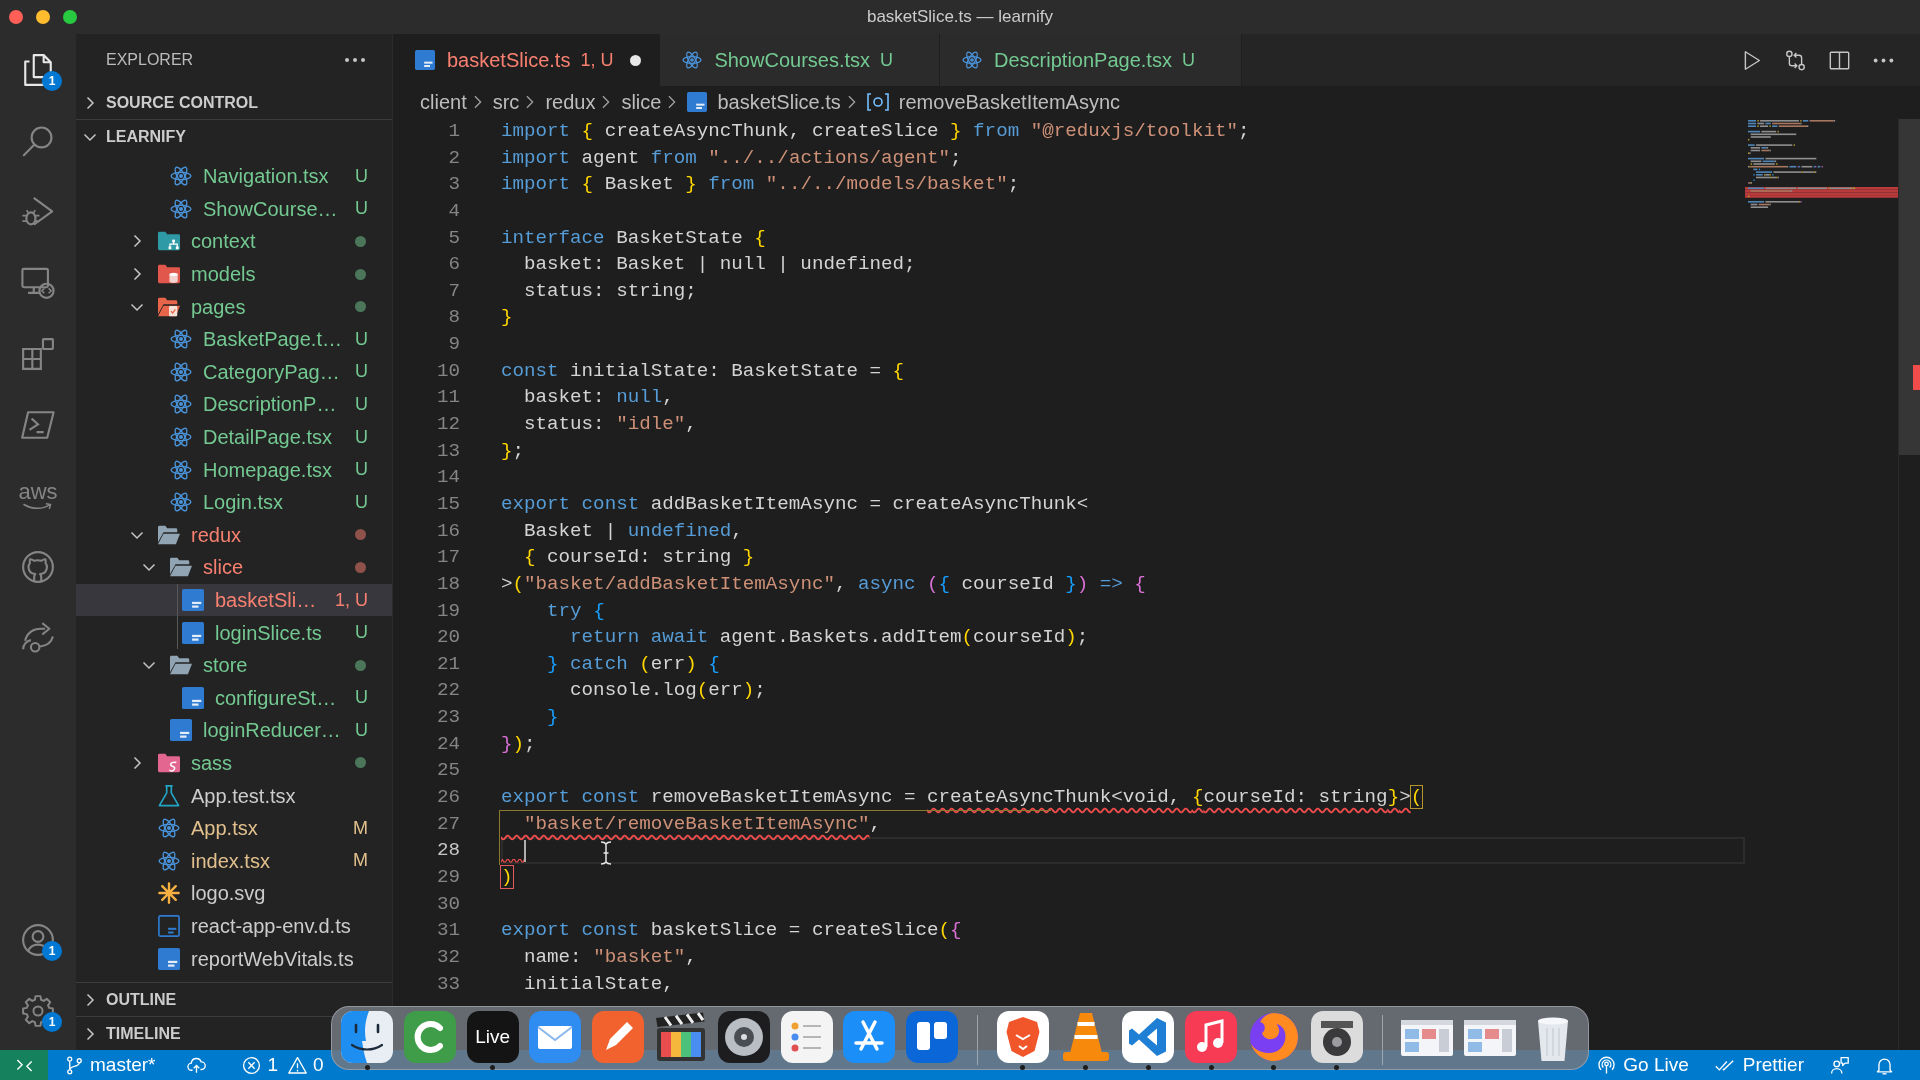 This screenshot has height=1080, width=1920. Describe the element at coordinates (633, 531) in the screenshot. I see `code-line: Basket | undefined,` at that location.